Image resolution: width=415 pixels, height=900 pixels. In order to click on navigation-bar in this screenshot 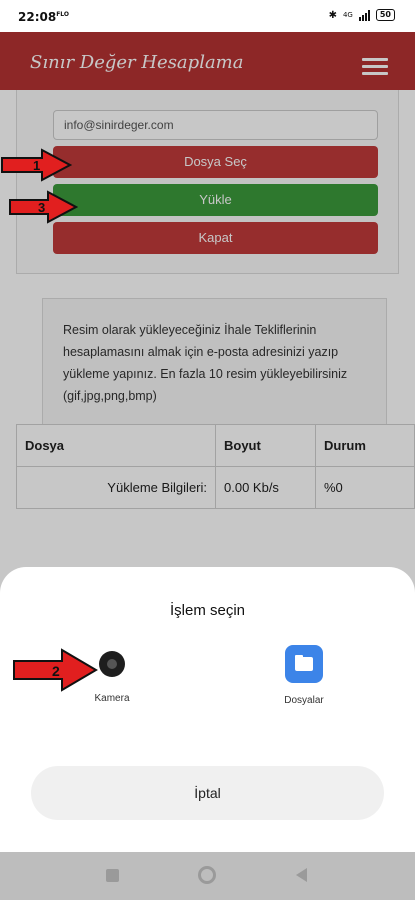, I will do `click(207, 876)`.